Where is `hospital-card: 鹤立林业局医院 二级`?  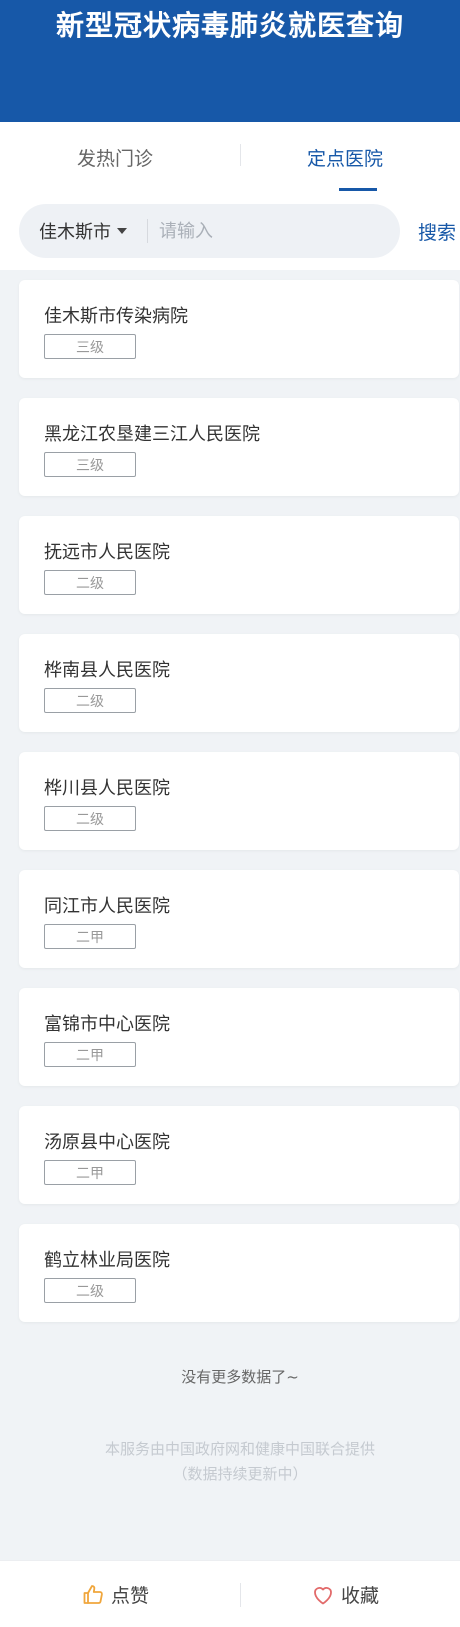 hospital-card: 鹤立林业局医院 二级 is located at coordinates (239, 1273).